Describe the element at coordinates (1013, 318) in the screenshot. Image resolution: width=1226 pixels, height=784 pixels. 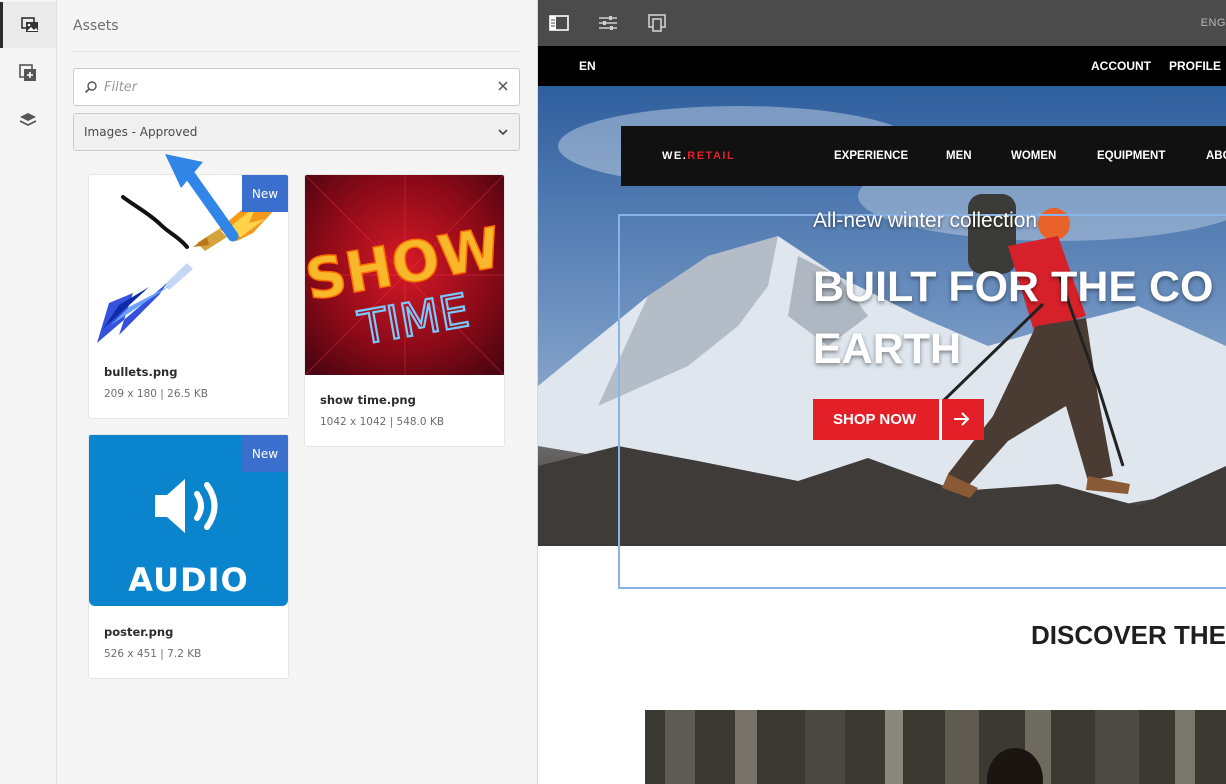
I see `hero-headline: BUILT FOR THE CO EARTH` at that location.